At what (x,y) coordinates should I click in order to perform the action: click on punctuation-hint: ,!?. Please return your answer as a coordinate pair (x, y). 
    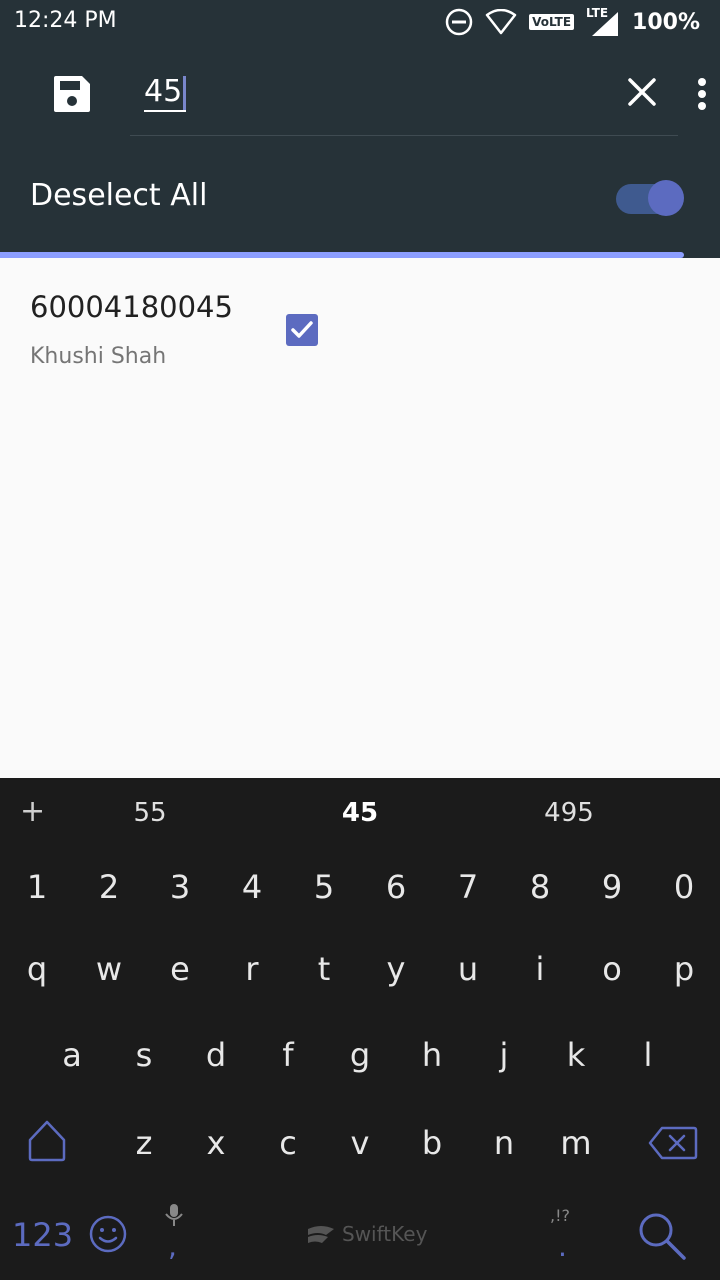
    Looking at the image, I should click on (560, 1215).